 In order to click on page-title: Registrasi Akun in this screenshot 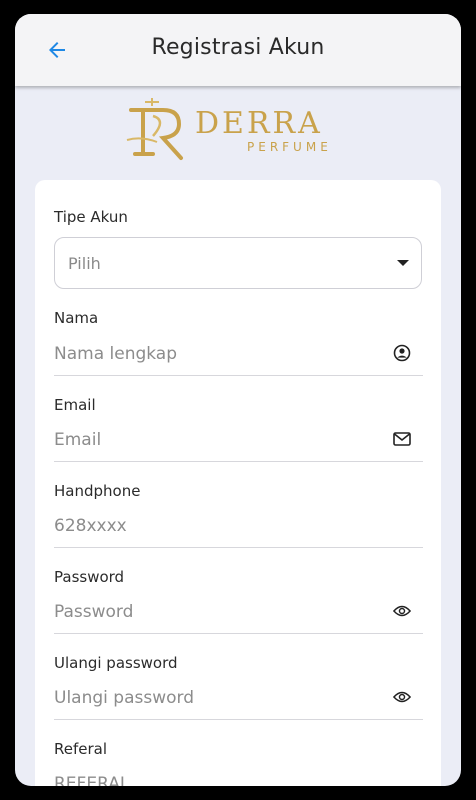, I will do `click(238, 47)`.